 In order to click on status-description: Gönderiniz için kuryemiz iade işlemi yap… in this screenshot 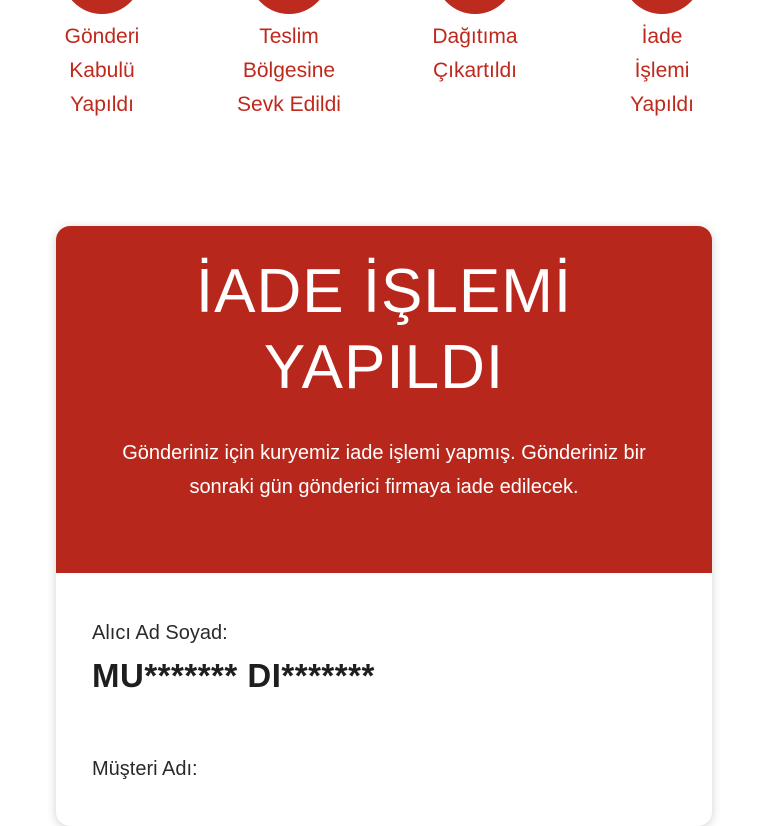, I will do `click(384, 470)`.